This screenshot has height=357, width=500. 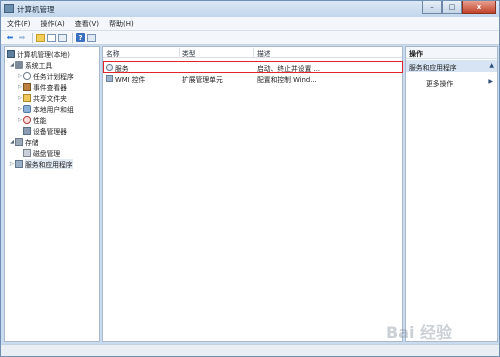 What do you see at coordinates (9, 8) in the screenshot?
I see `computer-management-icon` at bounding box center [9, 8].